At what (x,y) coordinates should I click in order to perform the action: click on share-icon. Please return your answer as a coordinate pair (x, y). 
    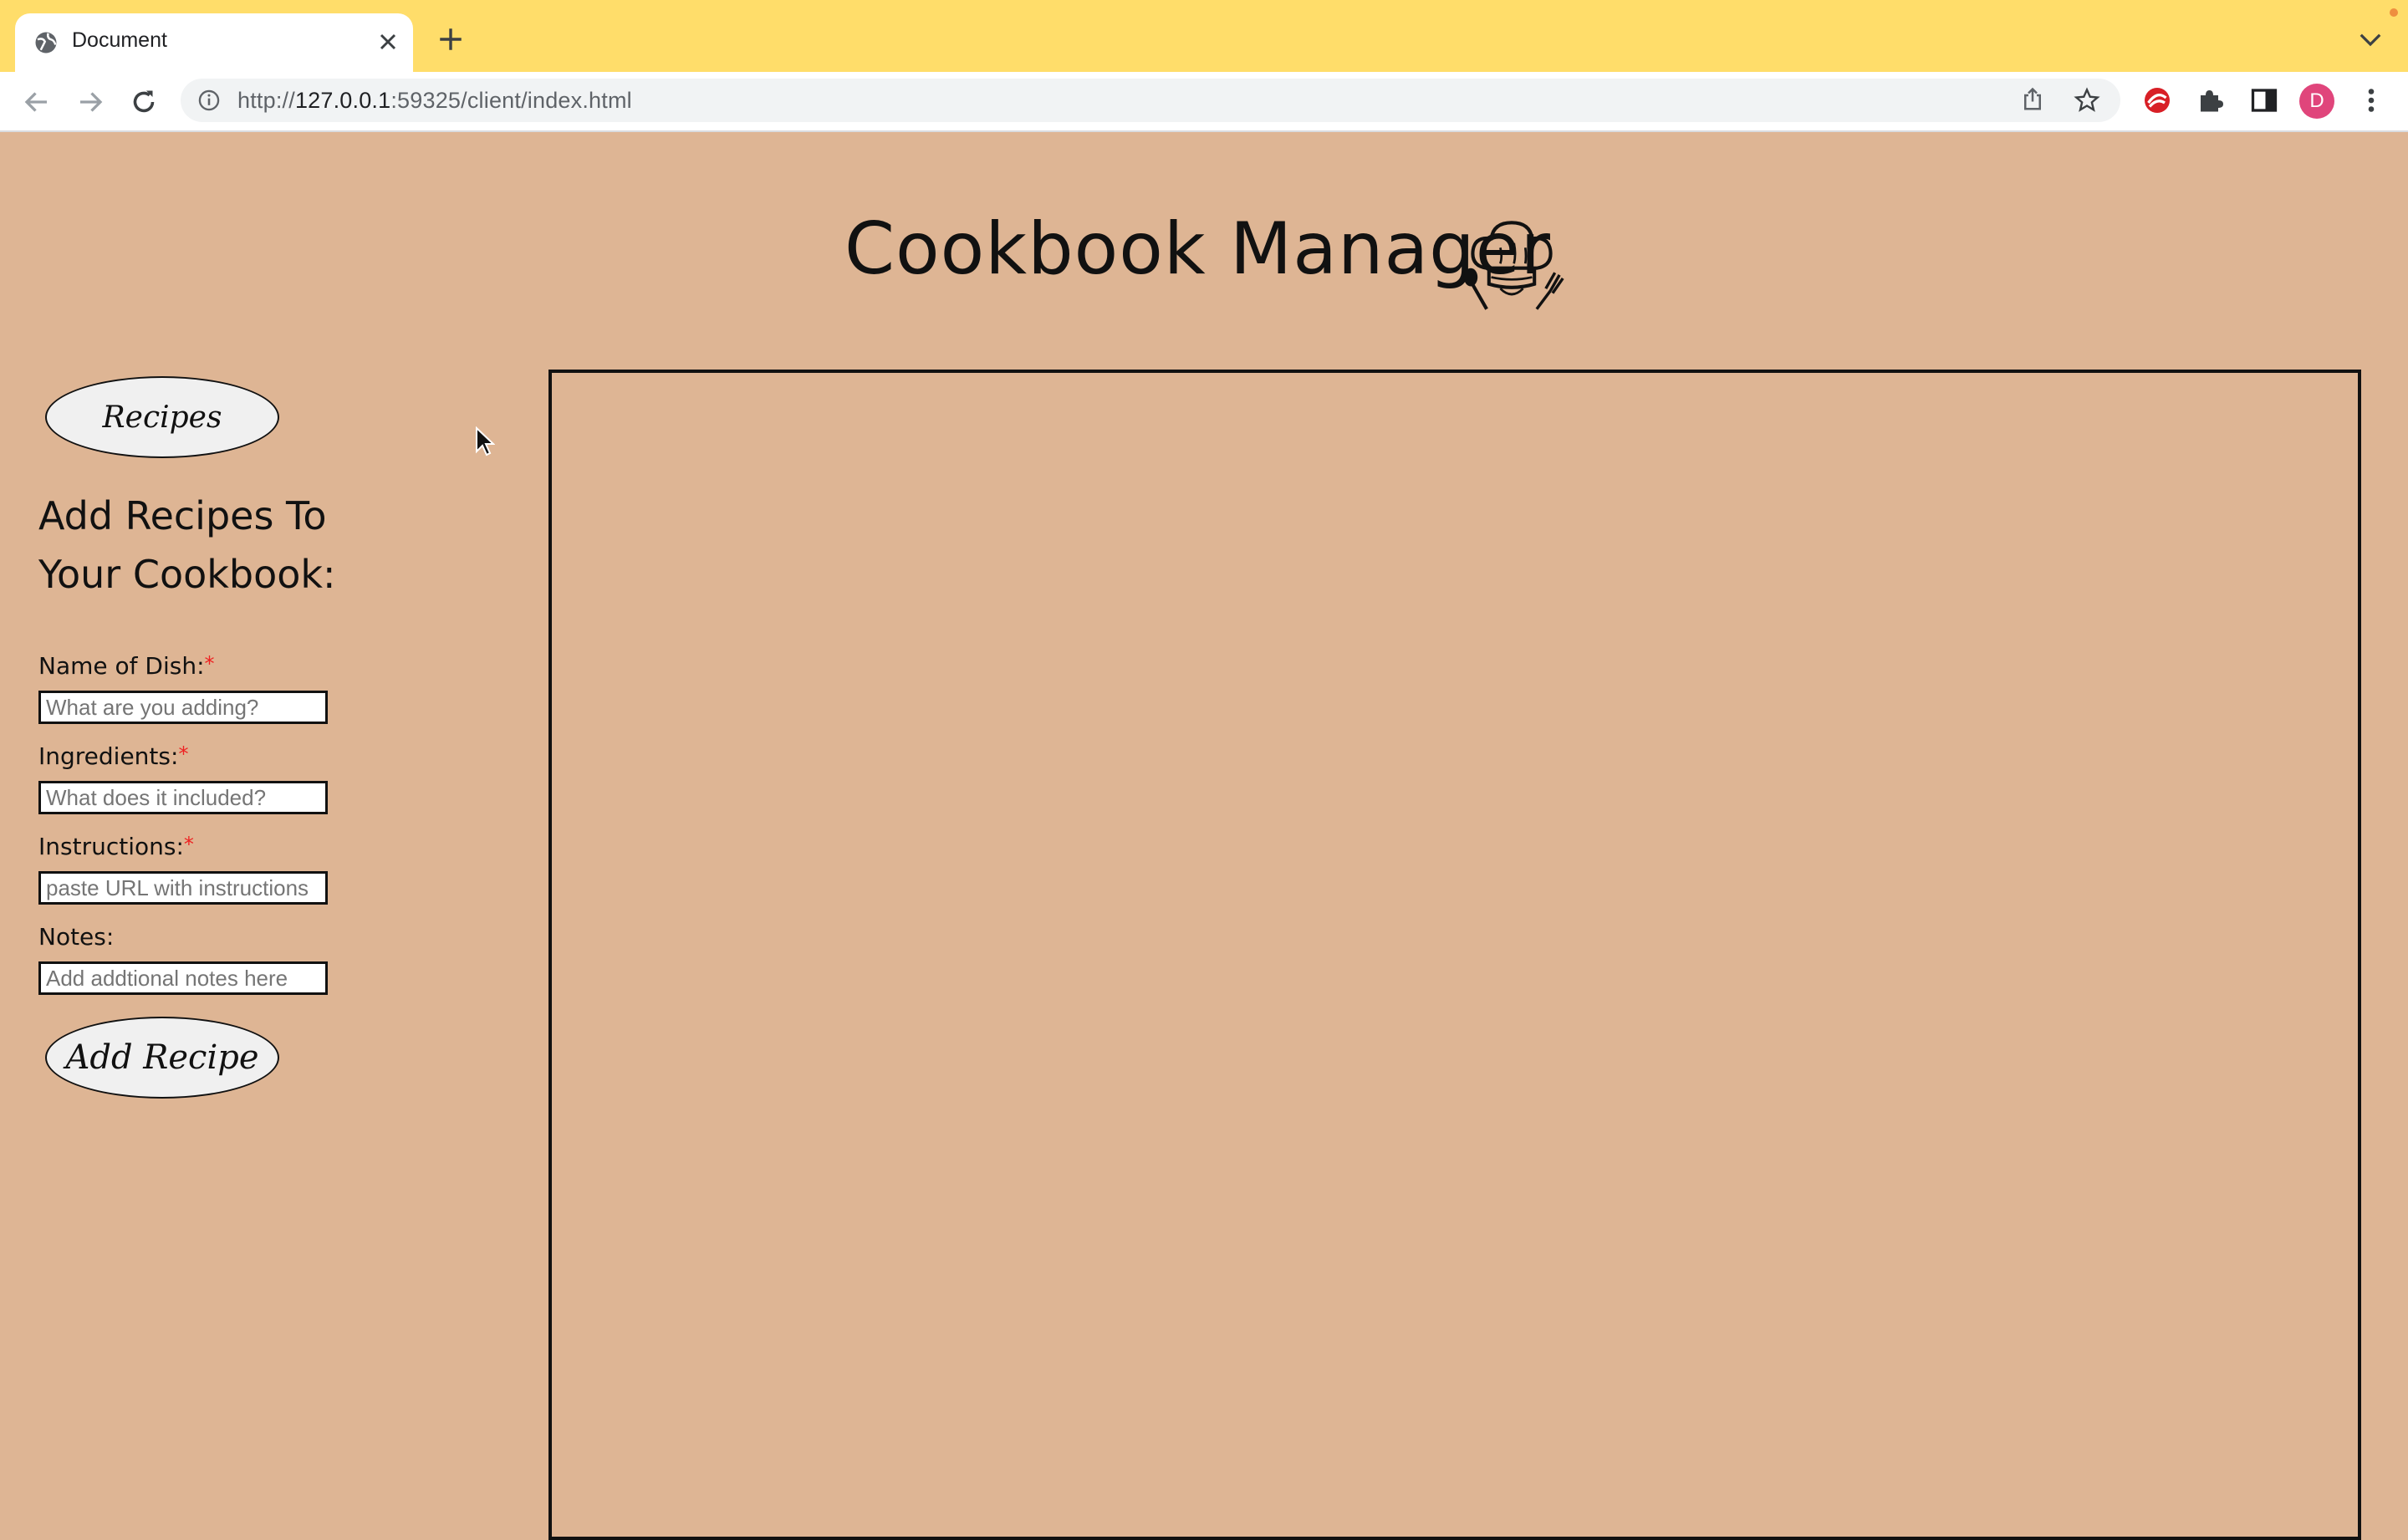
    Looking at the image, I should click on (2033, 99).